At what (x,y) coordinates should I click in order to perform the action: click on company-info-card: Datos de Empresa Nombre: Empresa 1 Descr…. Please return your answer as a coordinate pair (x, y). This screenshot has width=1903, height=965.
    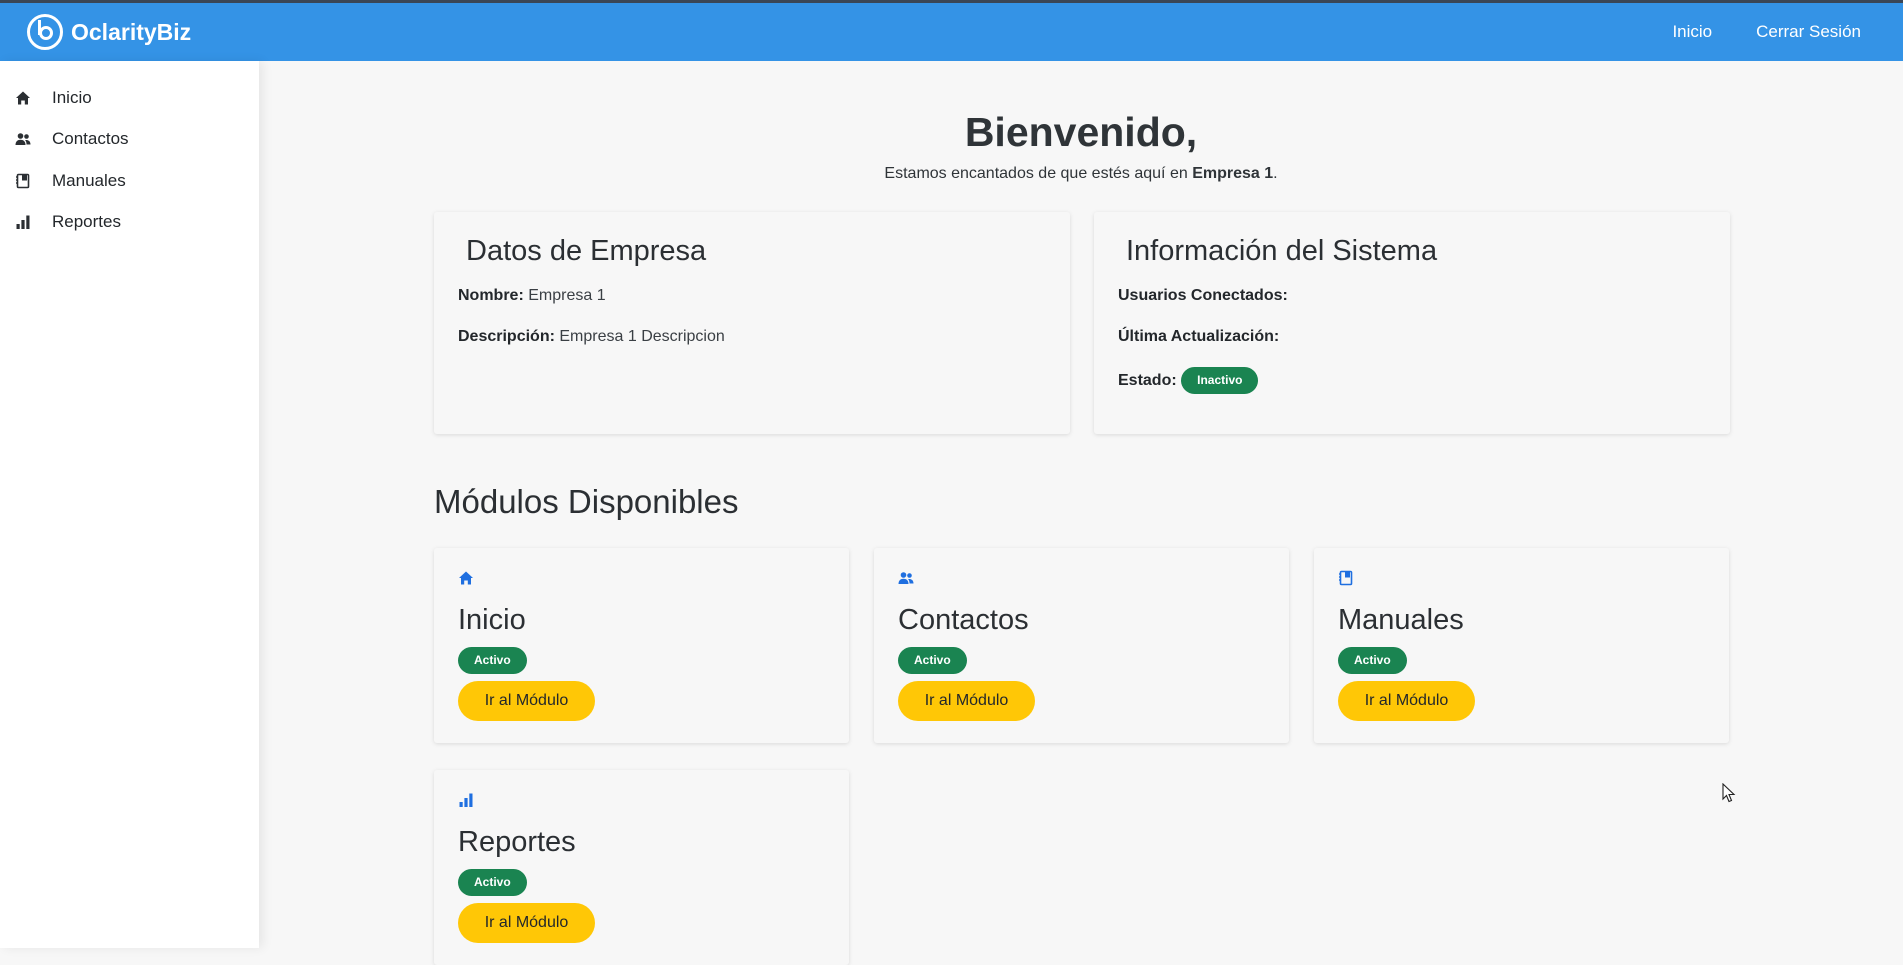
    Looking at the image, I should click on (752, 323).